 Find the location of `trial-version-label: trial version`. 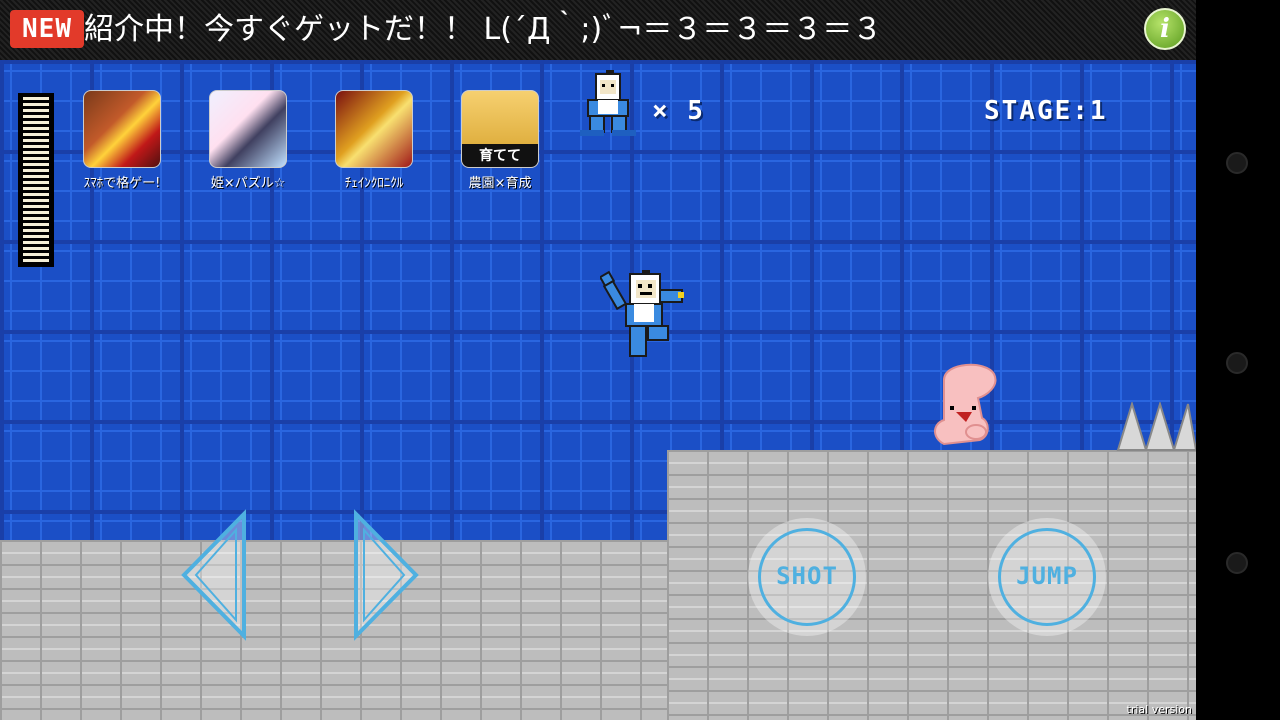

trial-version-label: trial version is located at coordinates (1159, 709).